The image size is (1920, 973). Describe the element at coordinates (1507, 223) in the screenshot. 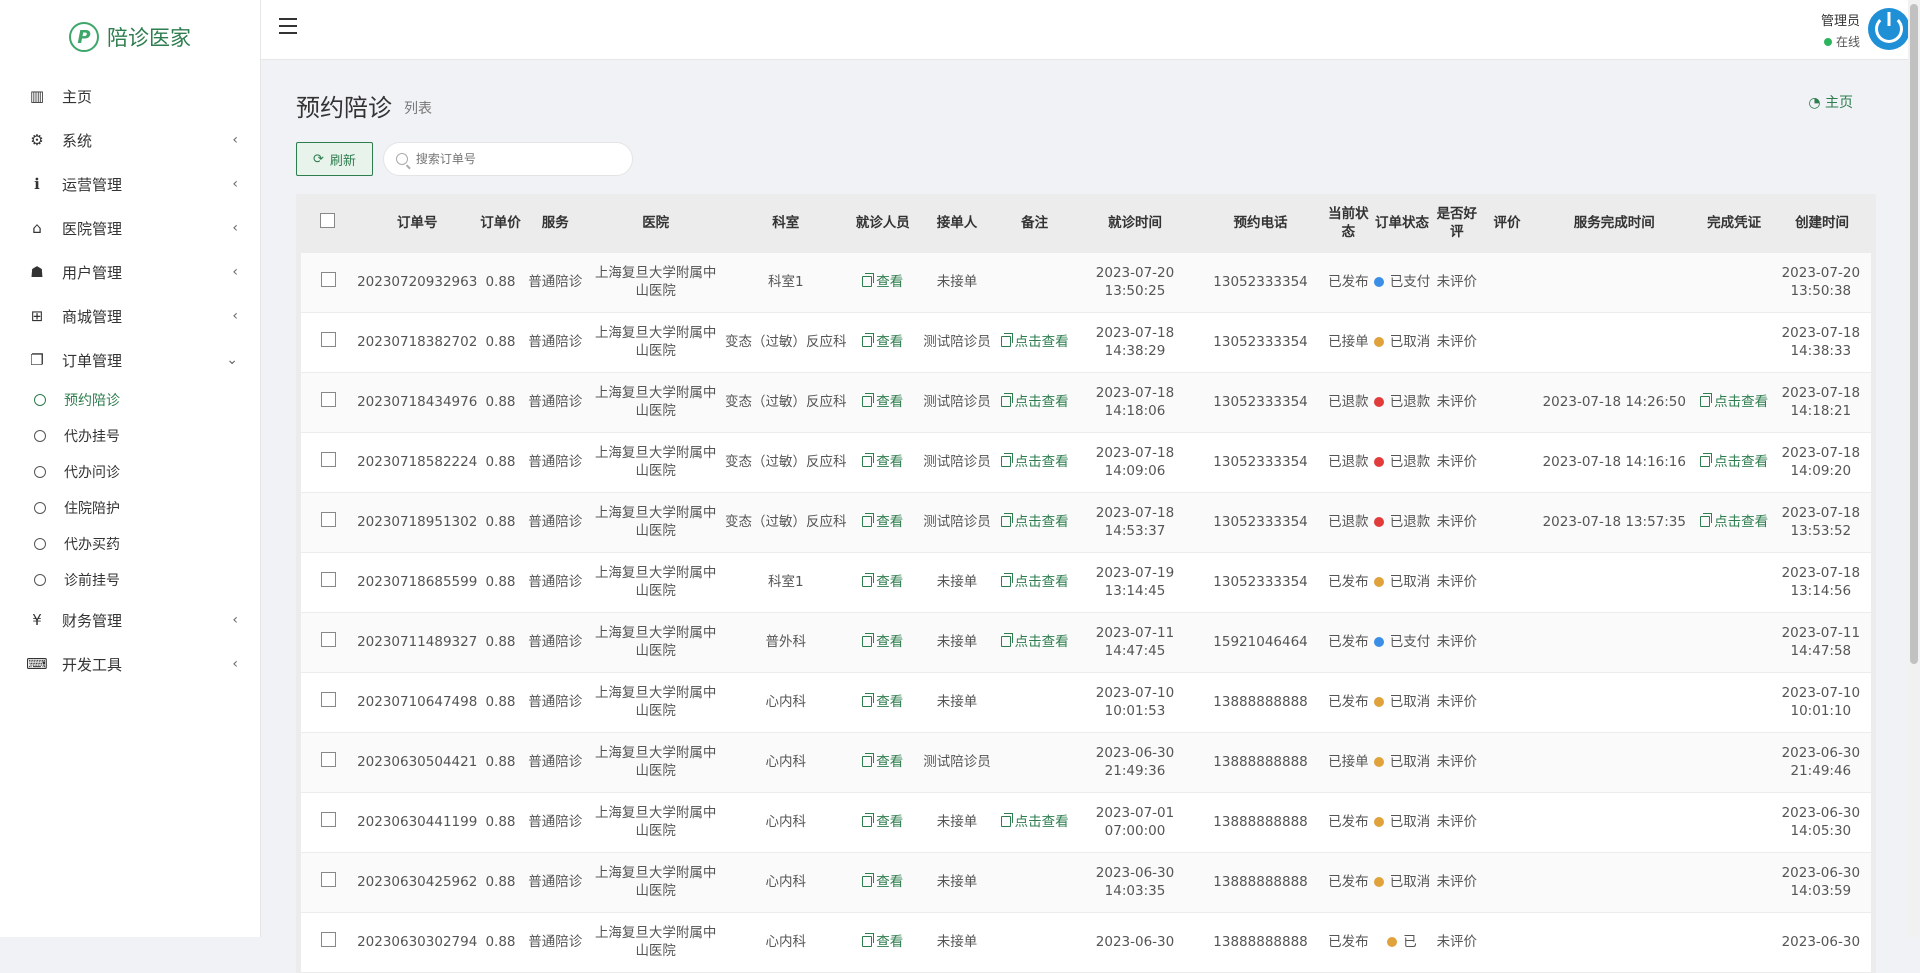

I see `column-header: 评价` at that location.